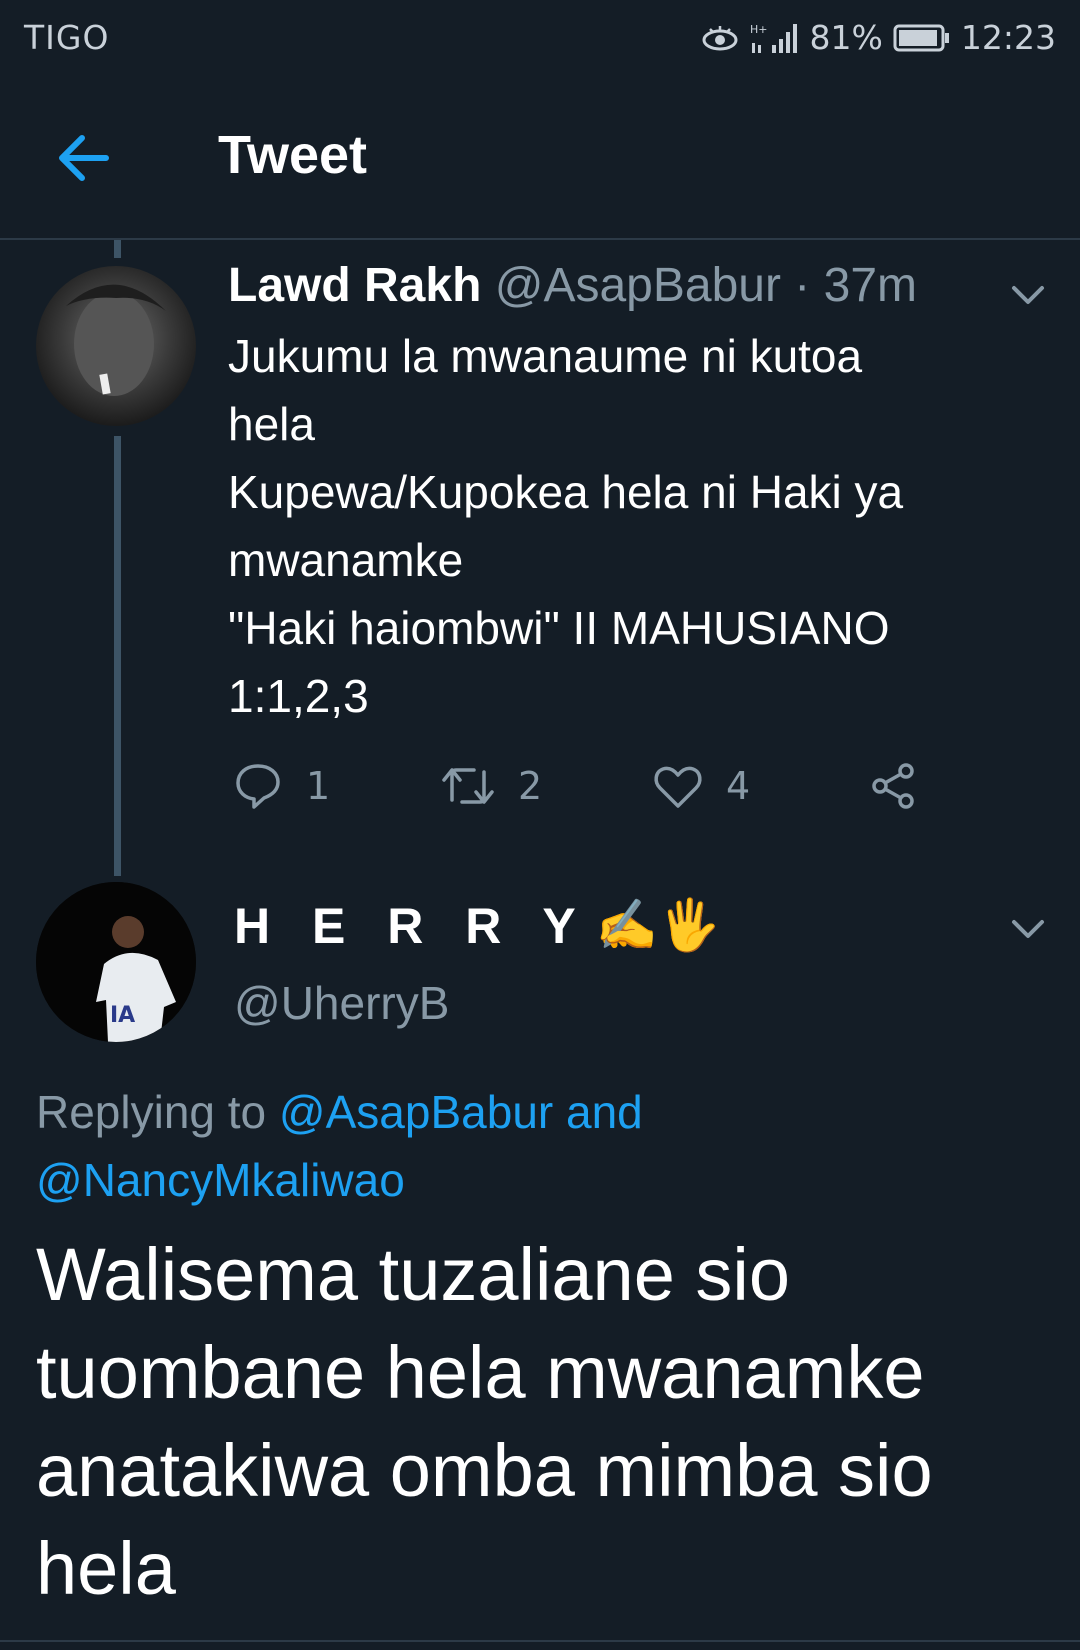  What do you see at coordinates (545, 356) in the screenshot?
I see `tweet-line: Jukumu la mwanaume ni kutoa` at bounding box center [545, 356].